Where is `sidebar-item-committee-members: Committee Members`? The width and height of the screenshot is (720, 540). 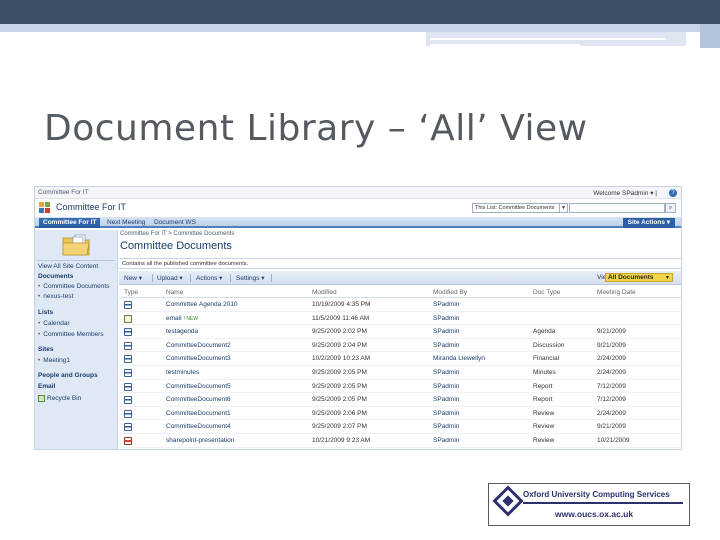 sidebar-item-committee-members: Committee Members is located at coordinates (70, 334).